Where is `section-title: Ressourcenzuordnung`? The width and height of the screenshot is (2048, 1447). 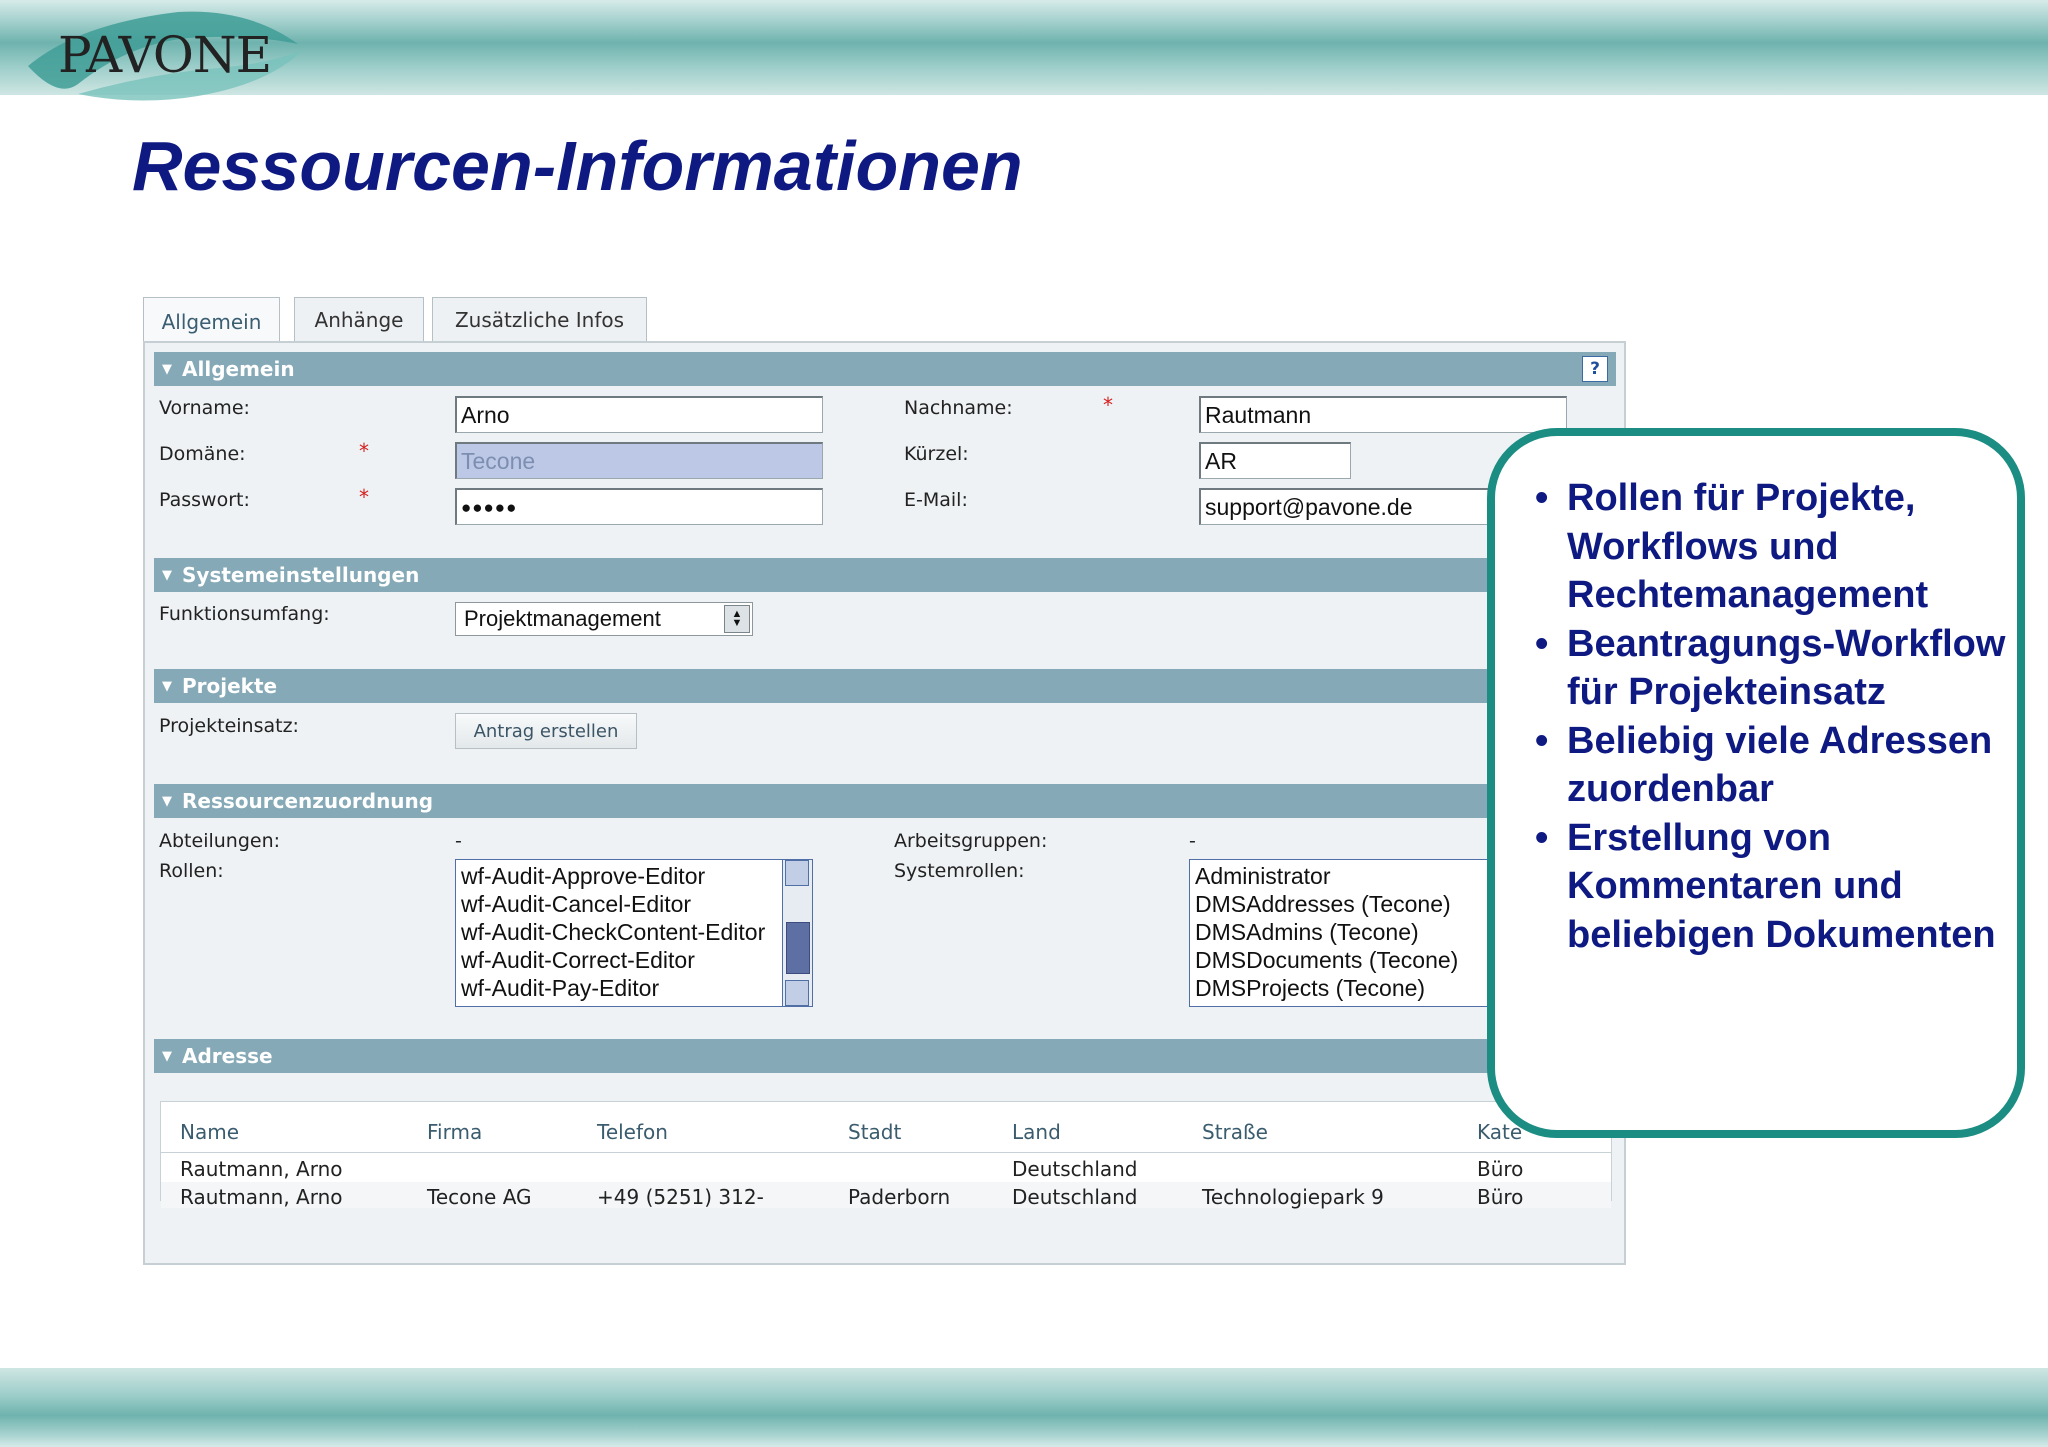 section-title: Ressourcenzuordnung is located at coordinates (308, 801).